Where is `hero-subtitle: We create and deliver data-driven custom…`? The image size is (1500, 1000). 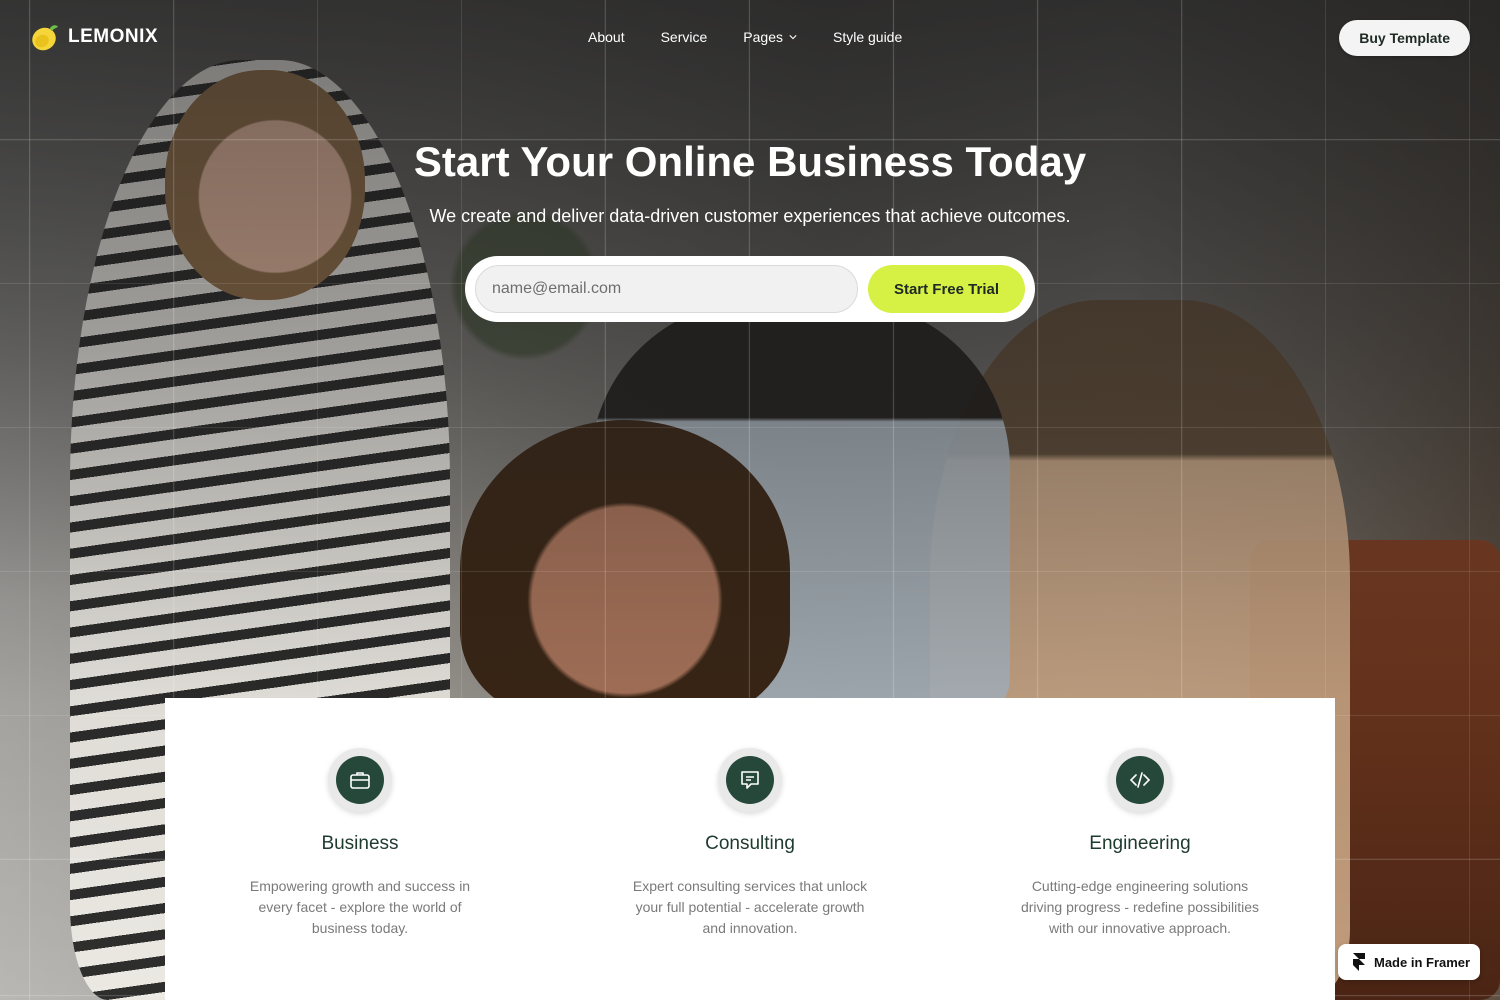 hero-subtitle: We create and deliver data-driven custom… is located at coordinates (750, 216).